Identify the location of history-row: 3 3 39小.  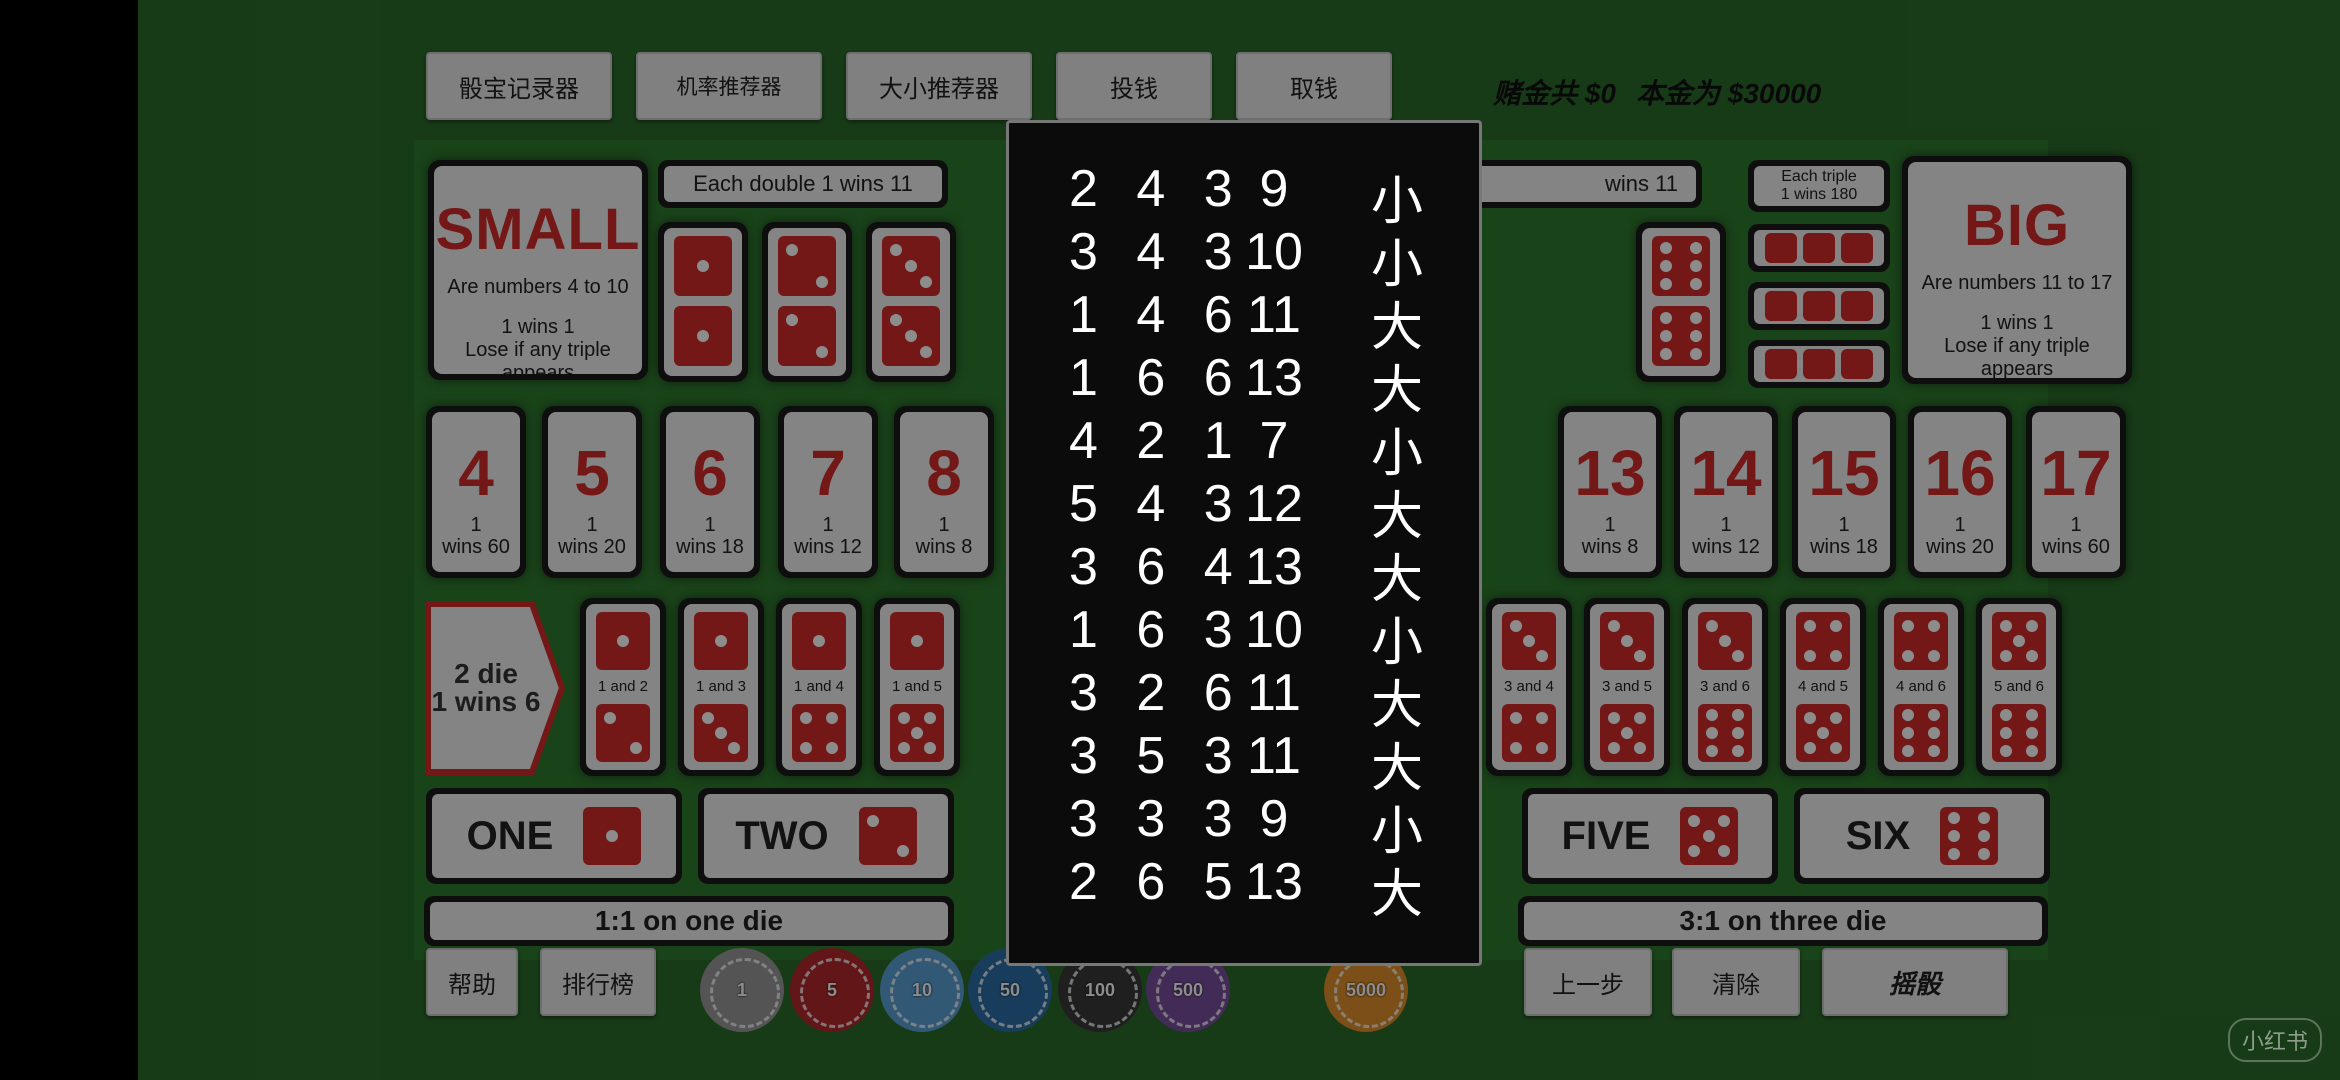
(1244, 825).